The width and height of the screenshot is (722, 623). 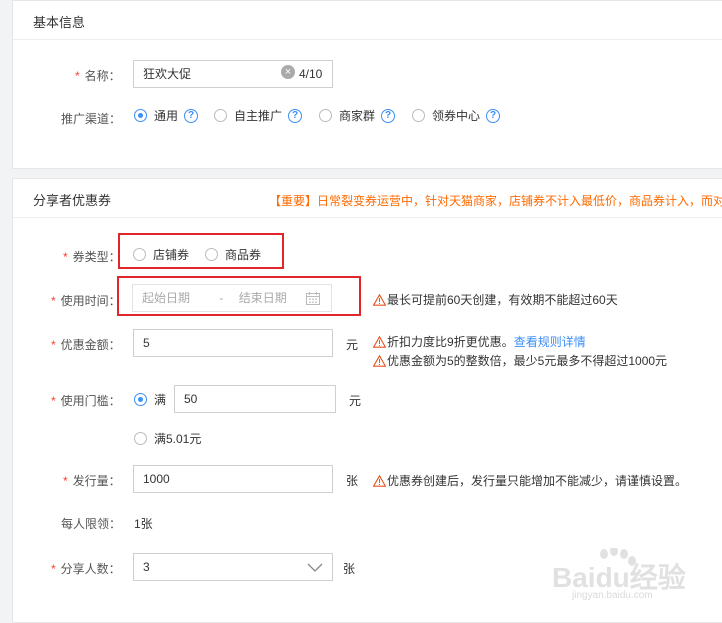 What do you see at coordinates (86, 401) in the screenshot?
I see `threshold-label: * 使用门槛：` at bounding box center [86, 401].